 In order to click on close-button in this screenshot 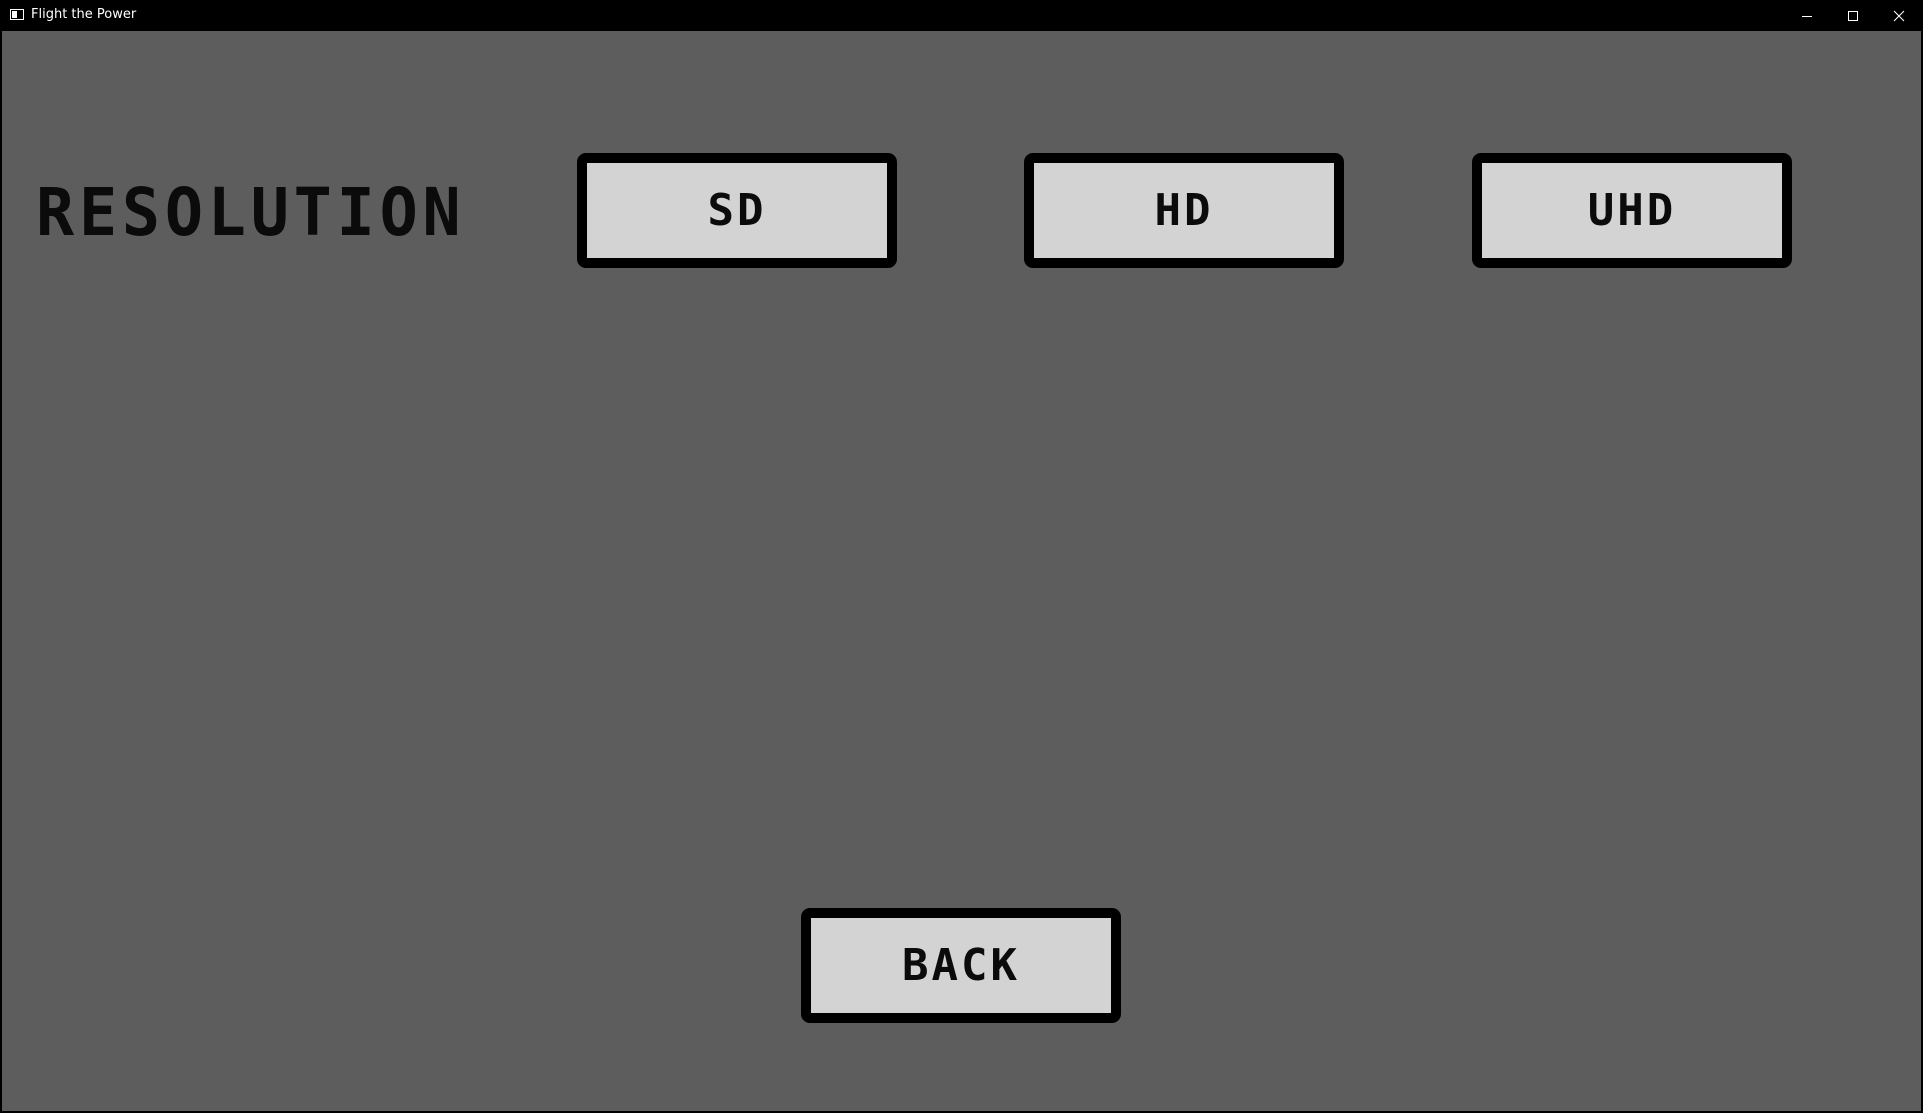, I will do `click(1899, 15)`.